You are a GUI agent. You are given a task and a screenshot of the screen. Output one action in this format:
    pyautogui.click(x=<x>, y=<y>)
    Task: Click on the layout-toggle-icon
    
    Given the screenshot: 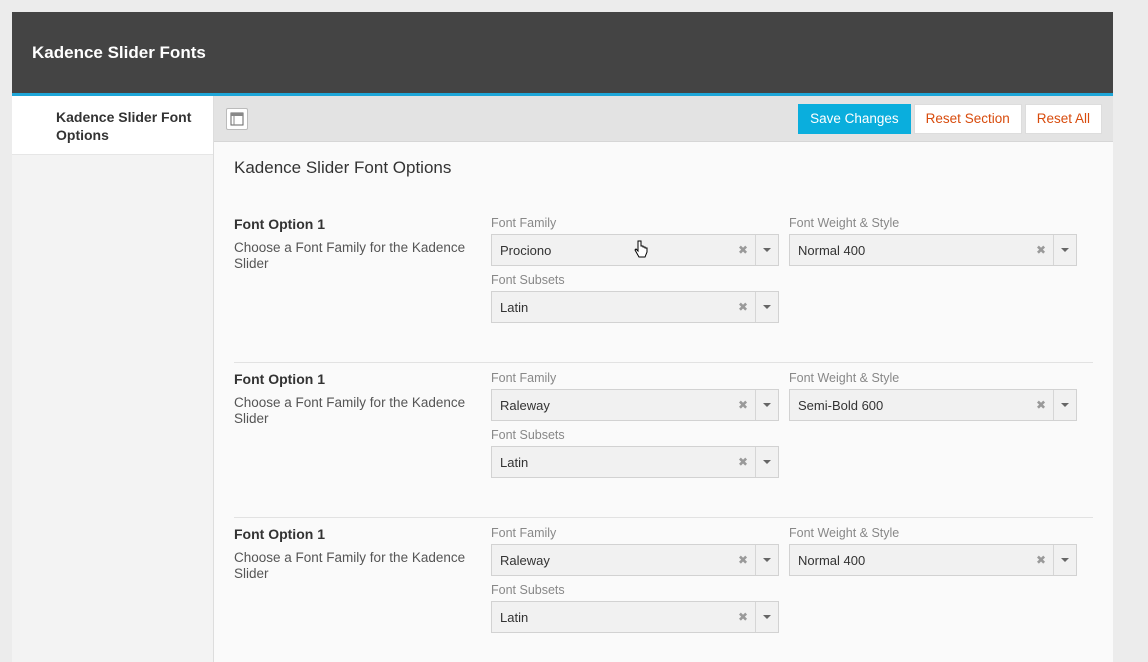 What is the action you would take?
    pyautogui.click(x=237, y=118)
    